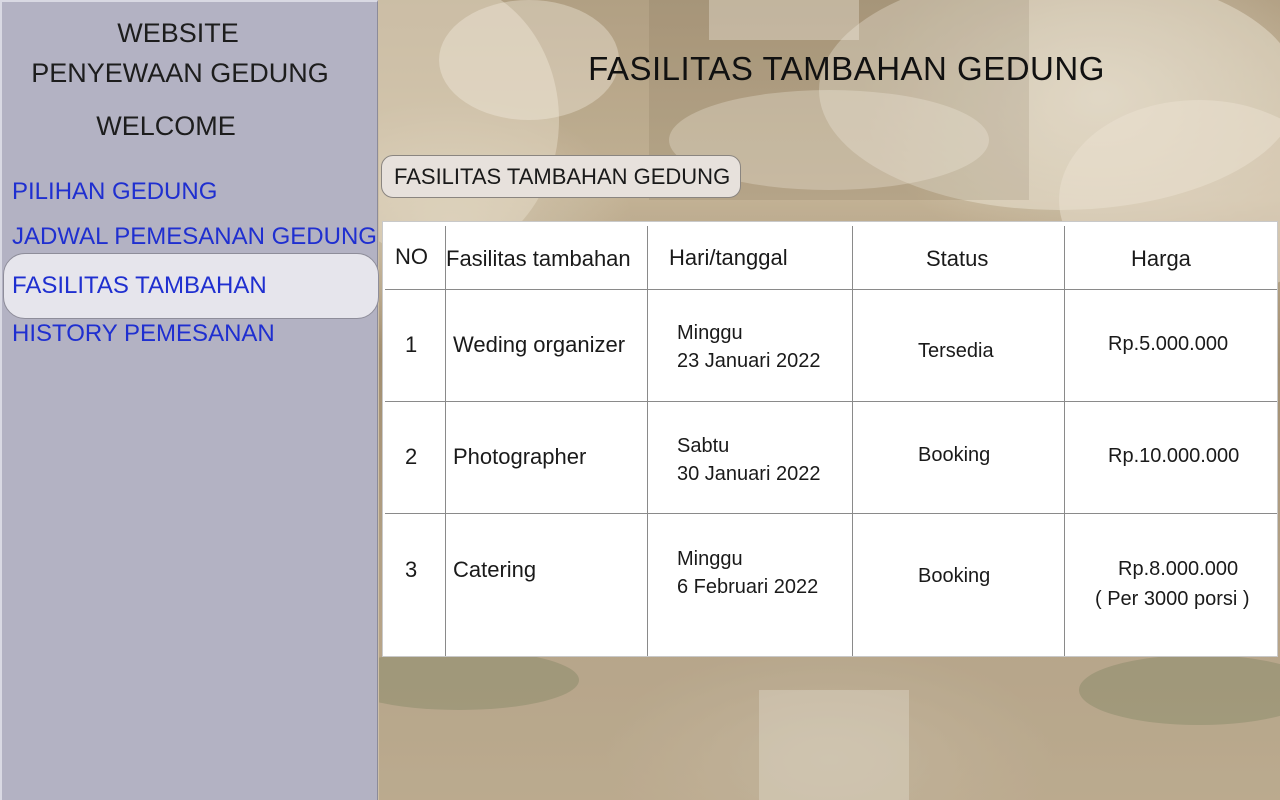 This screenshot has height=800, width=1280. I want to click on header-harga: Harga, so click(1161, 258).